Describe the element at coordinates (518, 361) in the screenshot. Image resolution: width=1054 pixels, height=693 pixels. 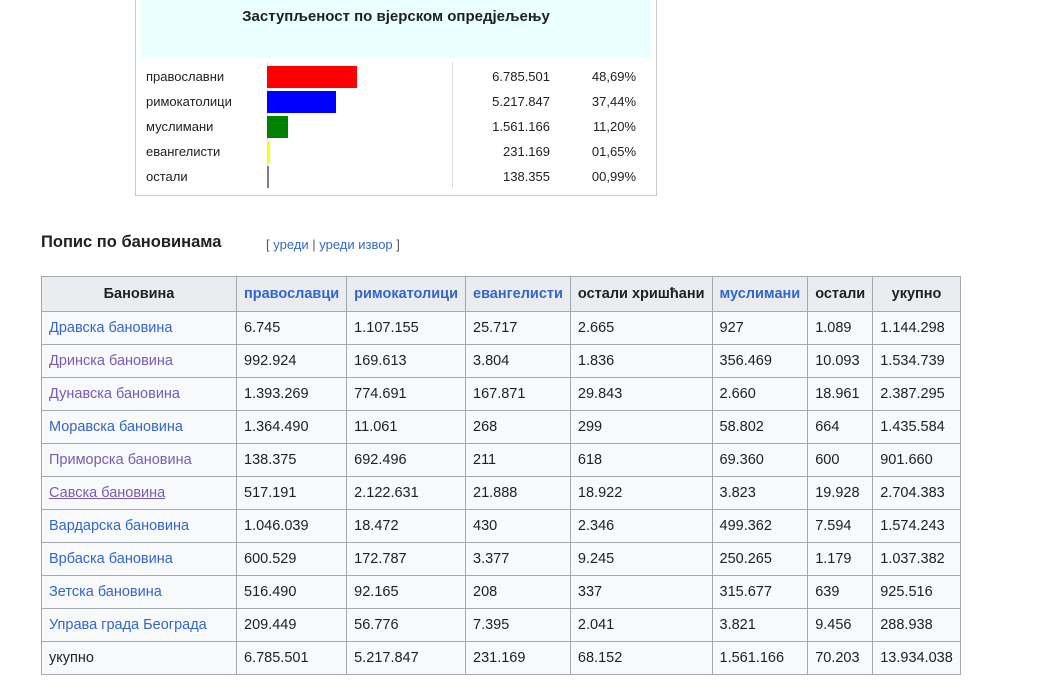
I see `table-cell: 3.804` at that location.